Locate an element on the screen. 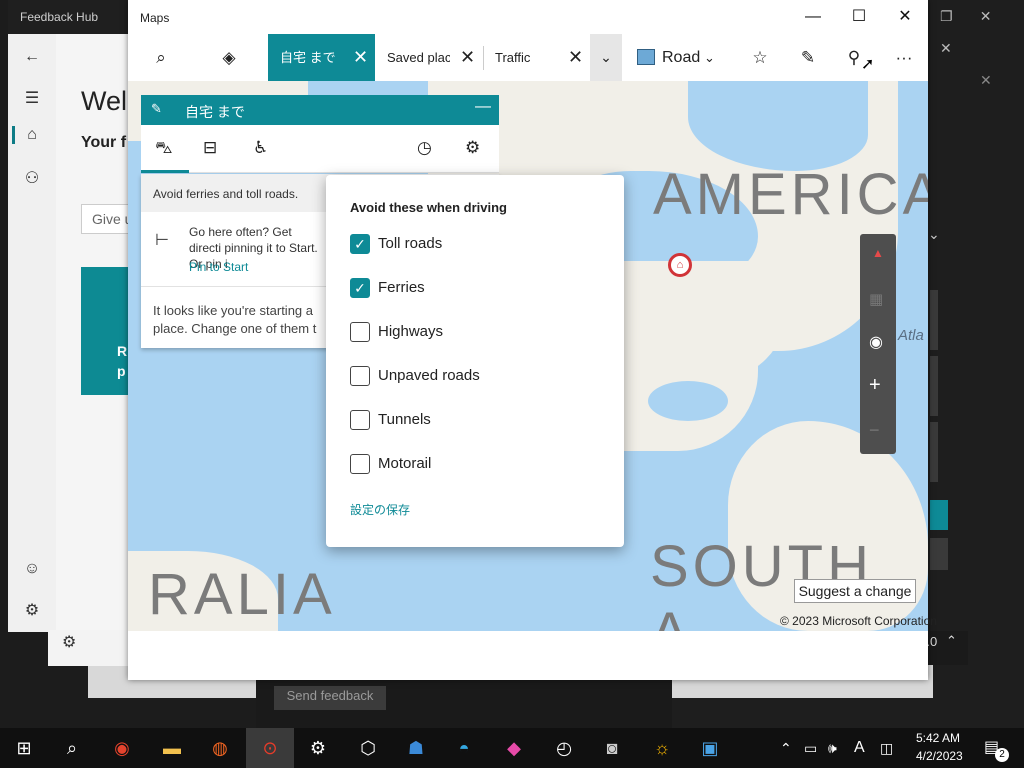  notification-badge: 2 is located at coordinates (1002, 755).